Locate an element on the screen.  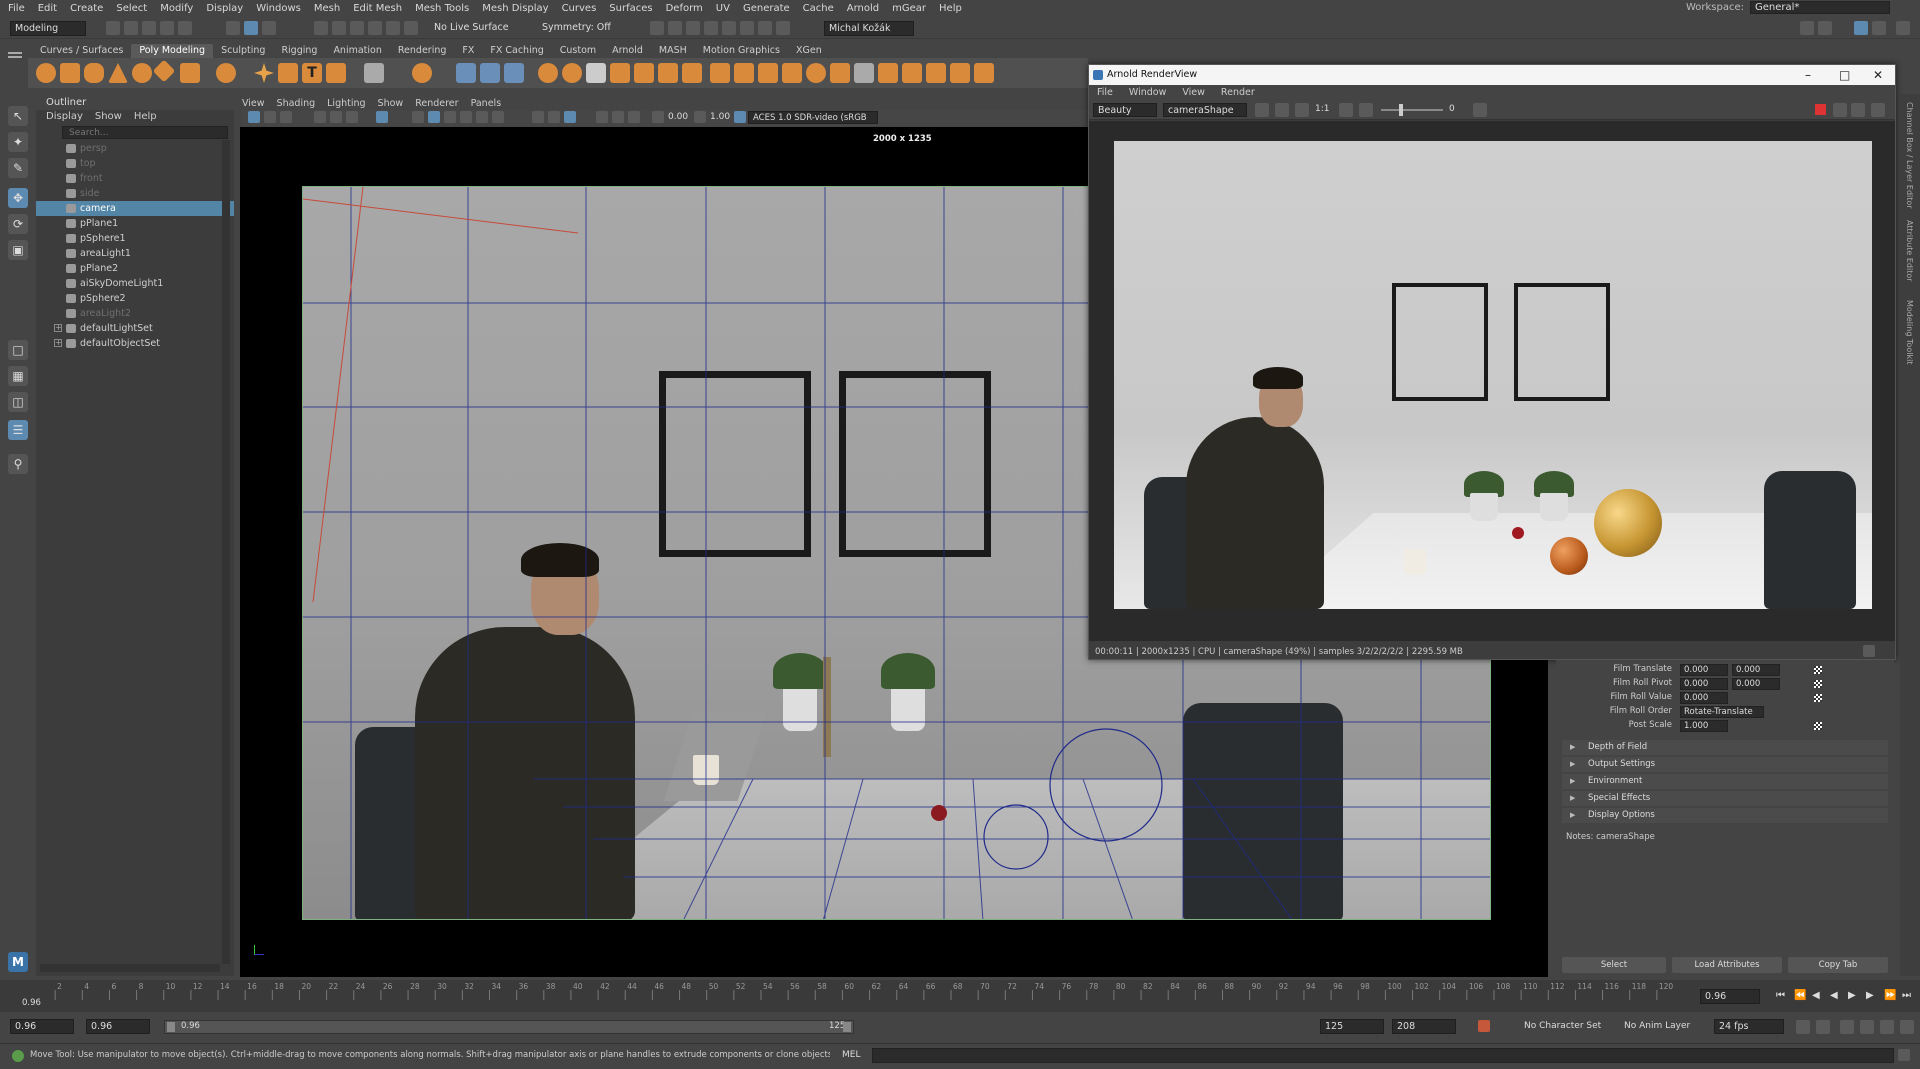
svg-tool-icon is located at coordinates (336, 73).